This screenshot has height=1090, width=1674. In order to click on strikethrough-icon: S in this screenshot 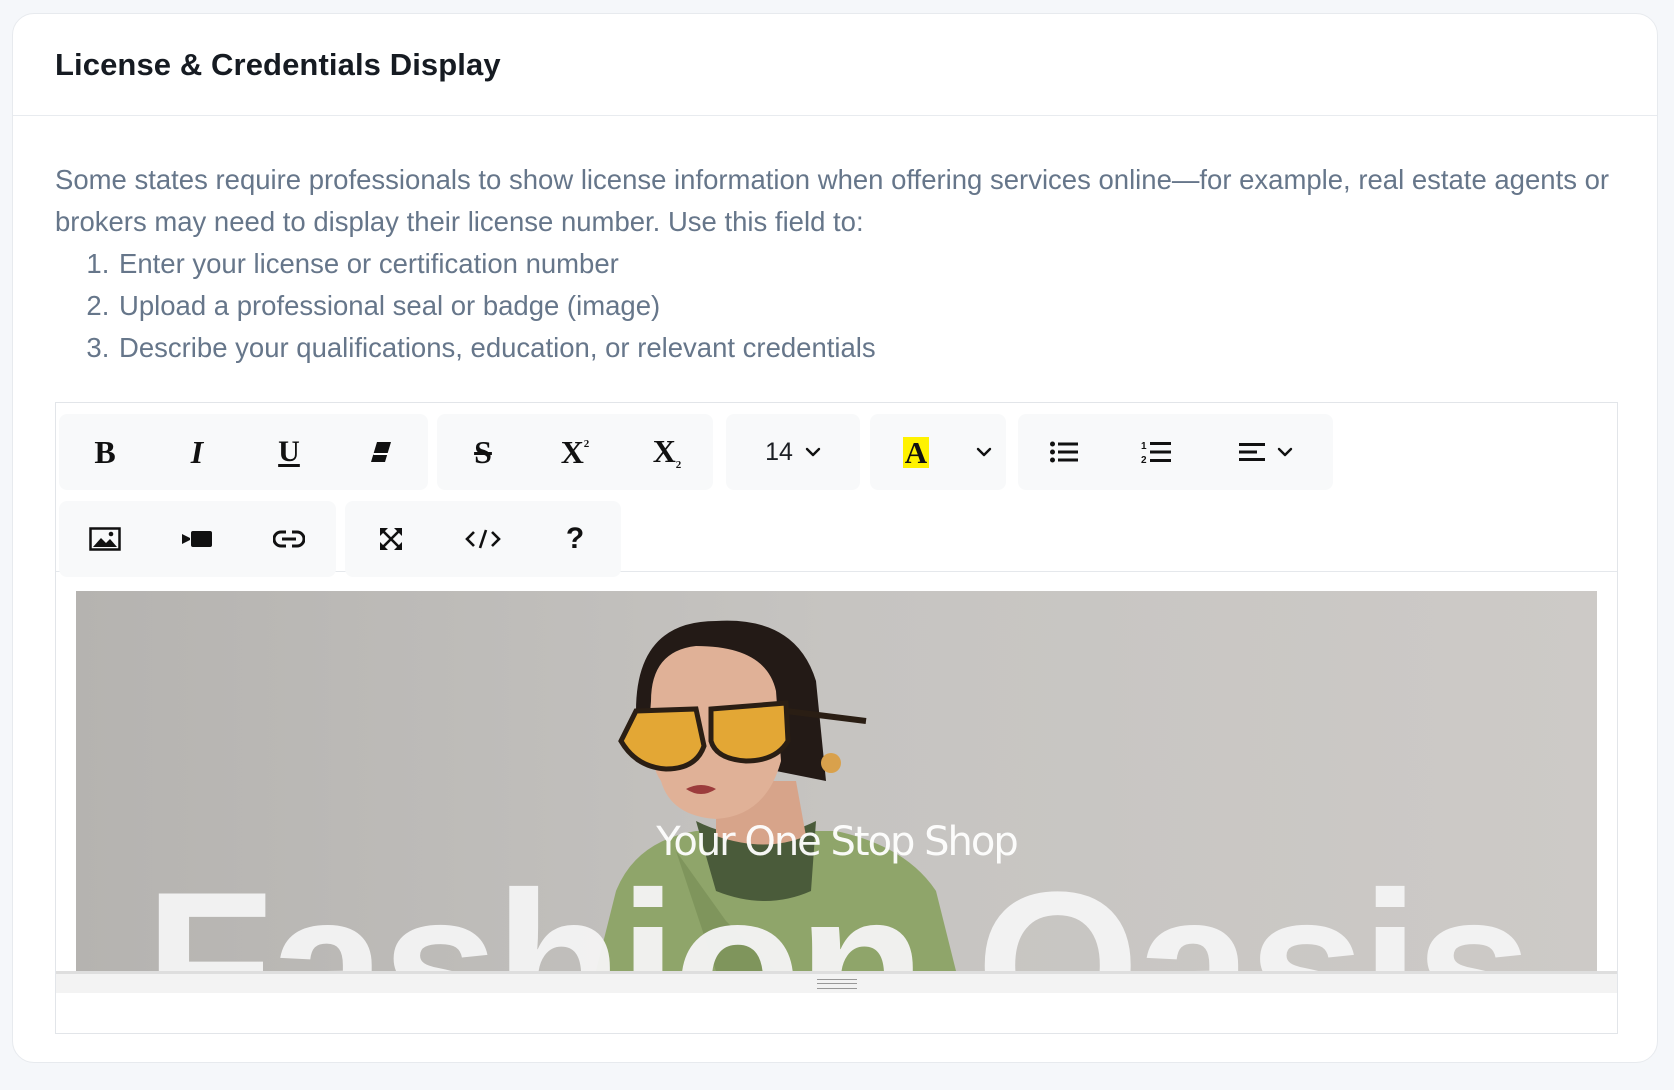, I will do `click(483, 451)`.